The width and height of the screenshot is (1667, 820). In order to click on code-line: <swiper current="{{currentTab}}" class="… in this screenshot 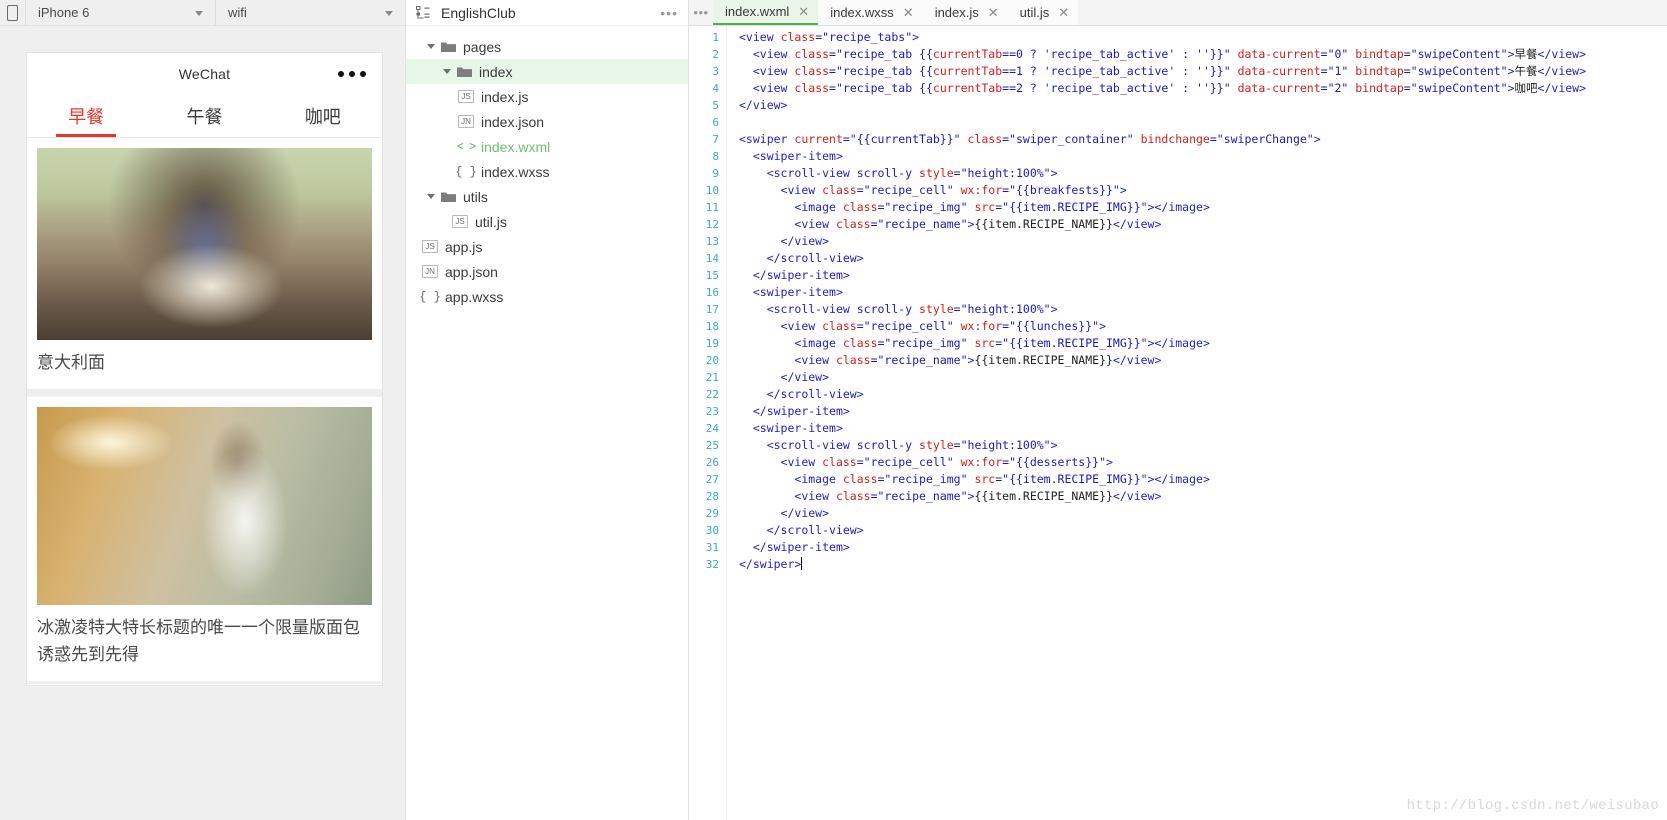, I will do `click(1030, 139)`.